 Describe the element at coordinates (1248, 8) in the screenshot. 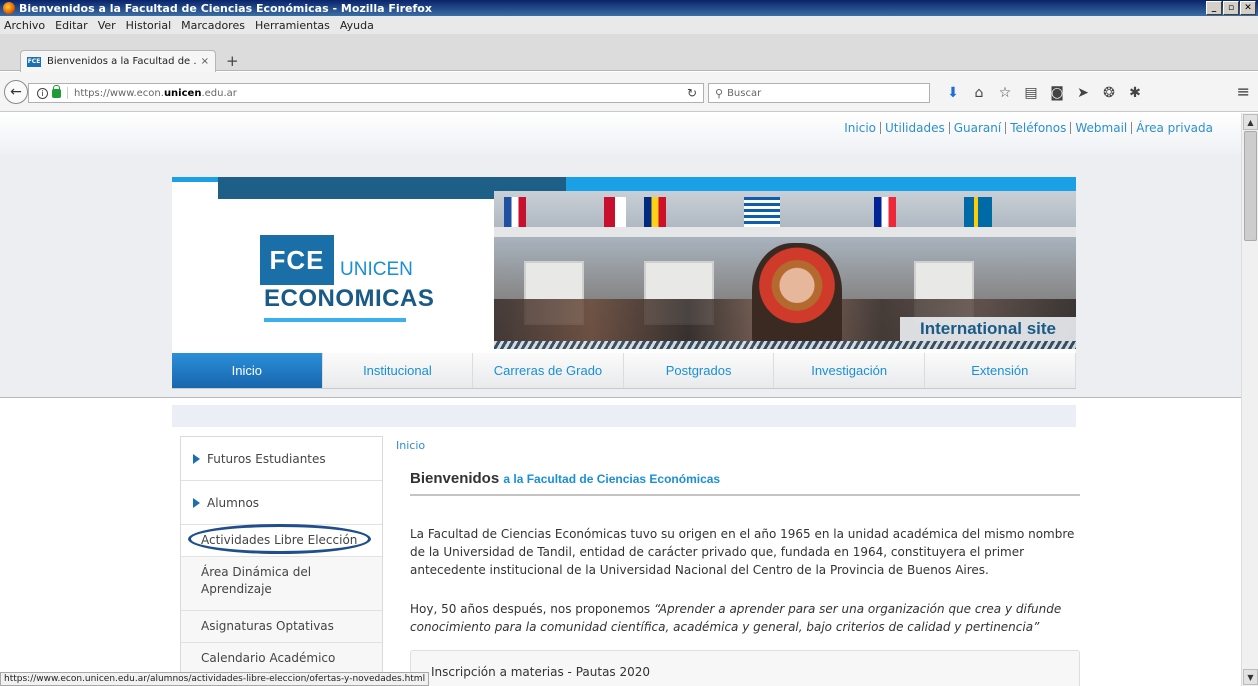

I see `close-button: ✕` at that location.